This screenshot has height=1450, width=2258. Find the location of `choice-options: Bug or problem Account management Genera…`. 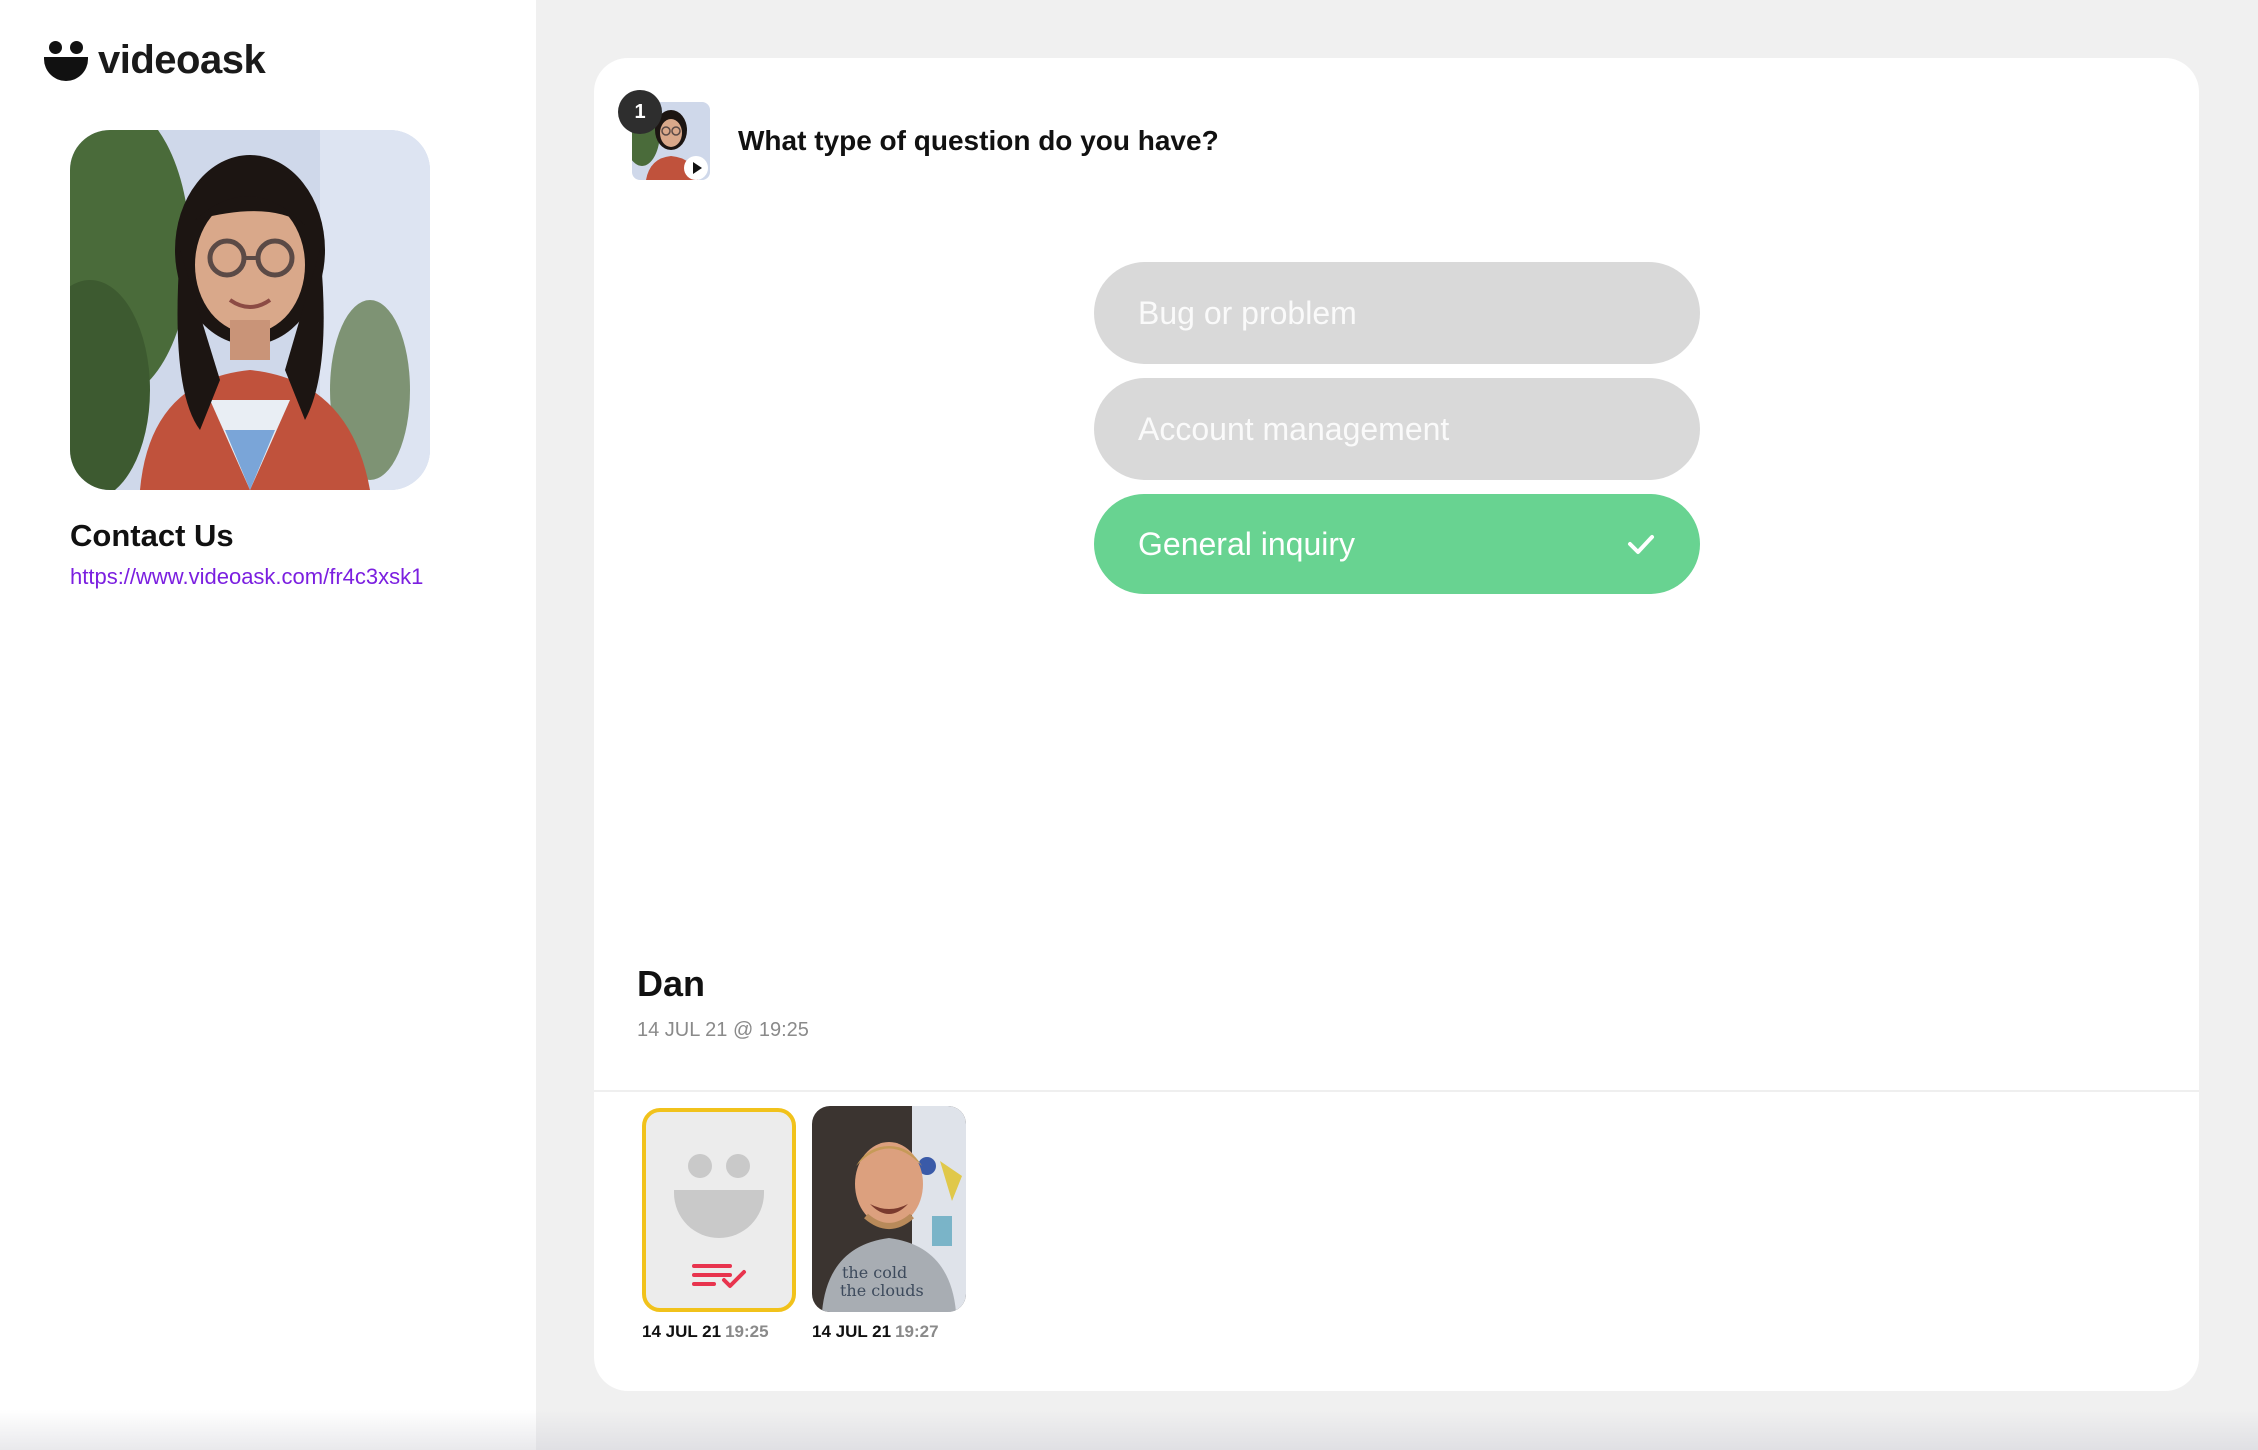

choice-options: Bug or problem Account management Genera… is located at coordinates (1397, 435).